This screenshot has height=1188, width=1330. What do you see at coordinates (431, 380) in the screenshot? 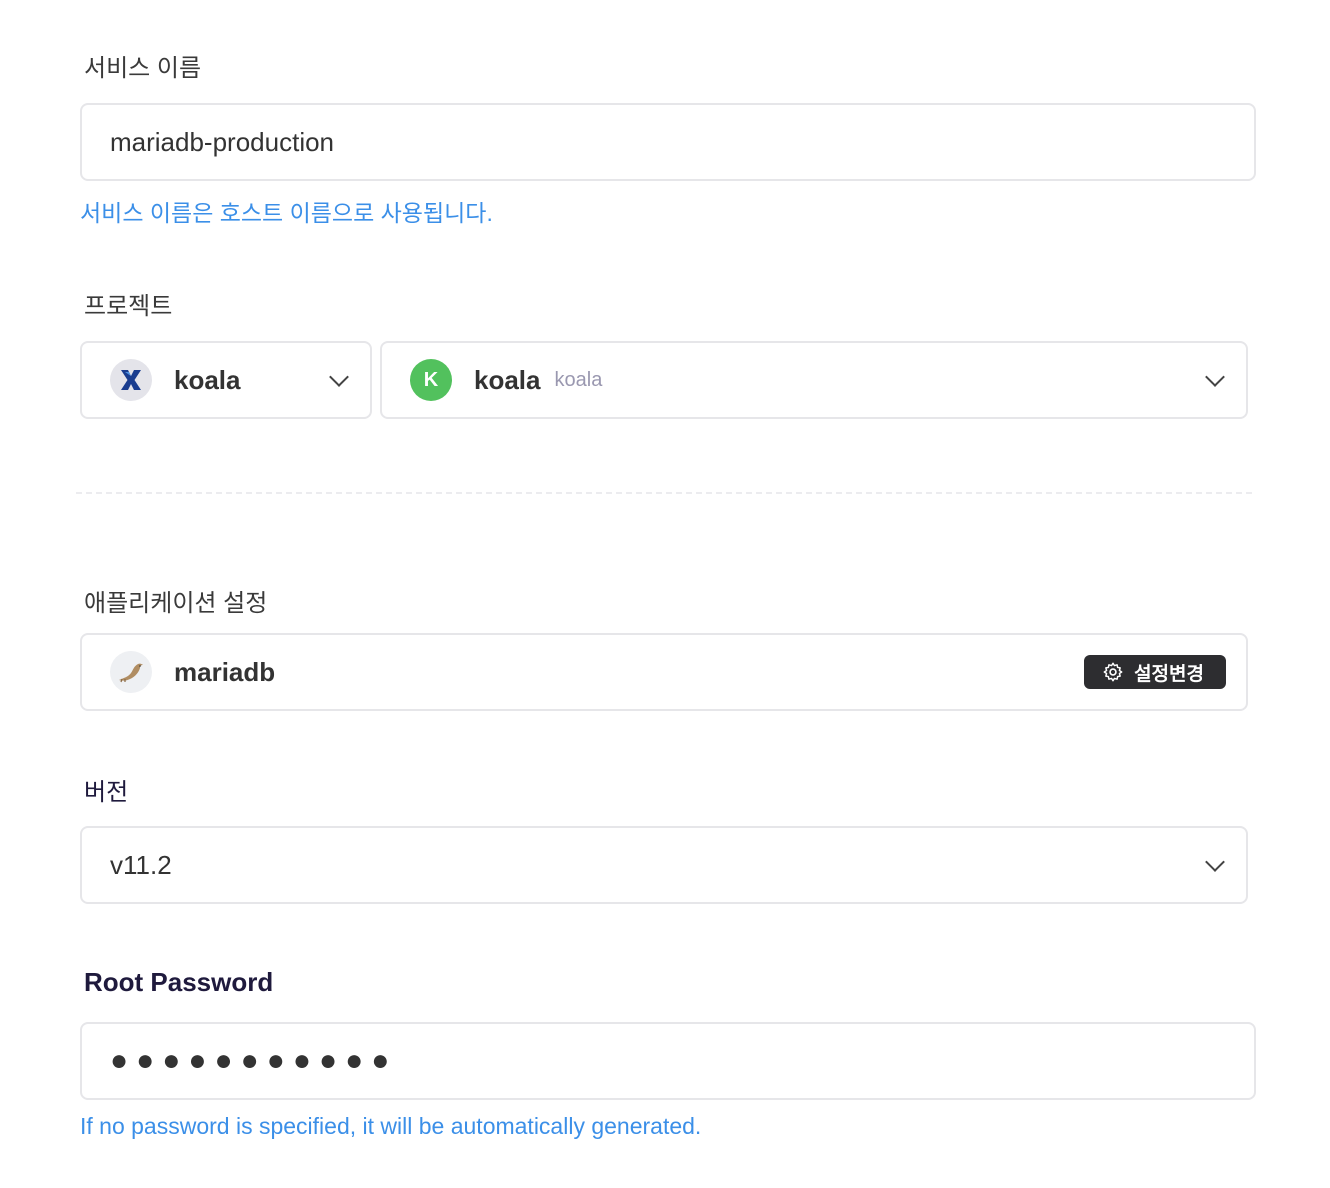
I see `project-avatar: K` at bounding box center [431, 380].